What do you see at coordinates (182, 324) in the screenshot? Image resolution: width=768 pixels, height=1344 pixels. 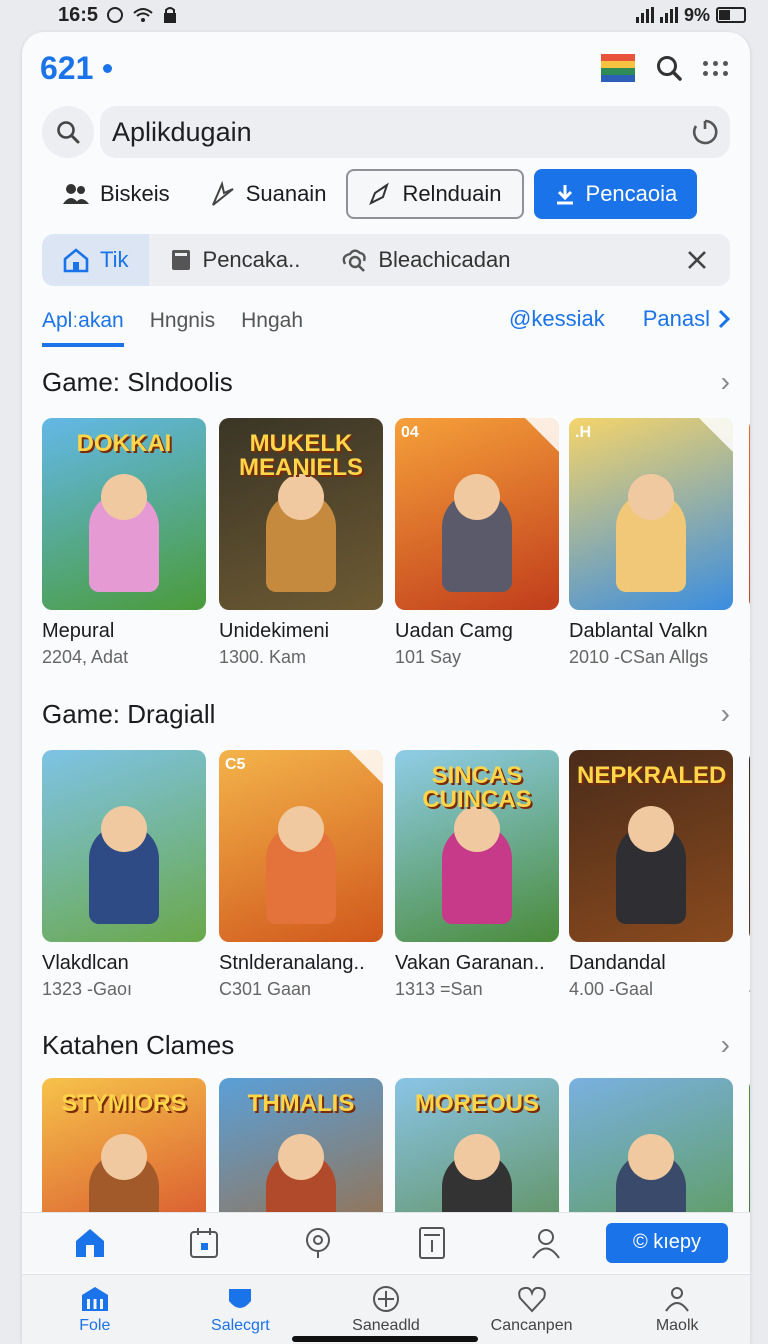 I see `tab-hngnis: Hngnis` at bounding box center [182, 324].